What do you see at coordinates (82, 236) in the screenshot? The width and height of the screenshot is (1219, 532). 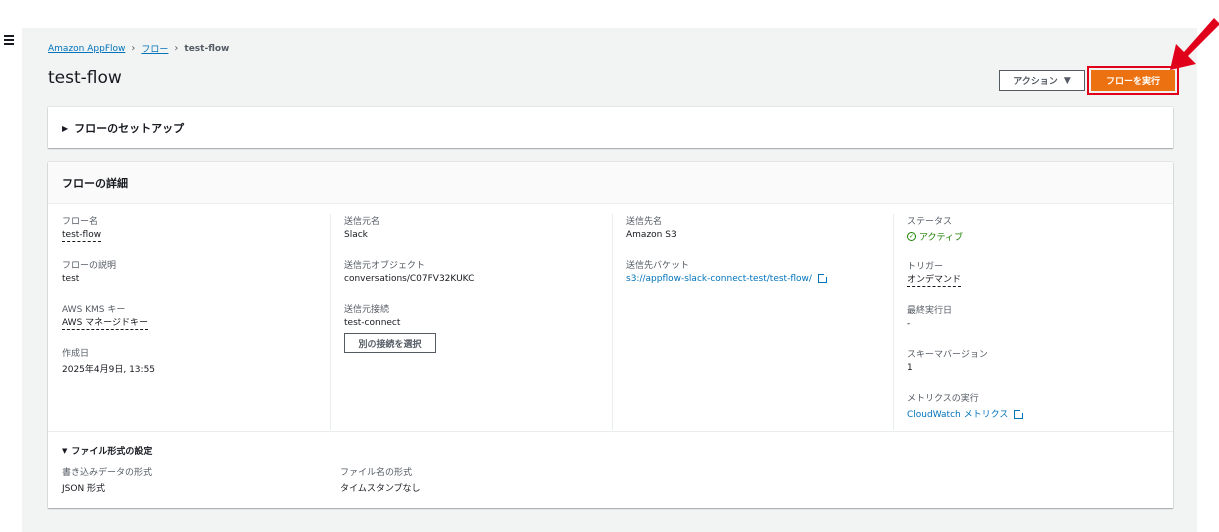 I see `flow-name-value: test-flow` at bounding box center [82, 236].